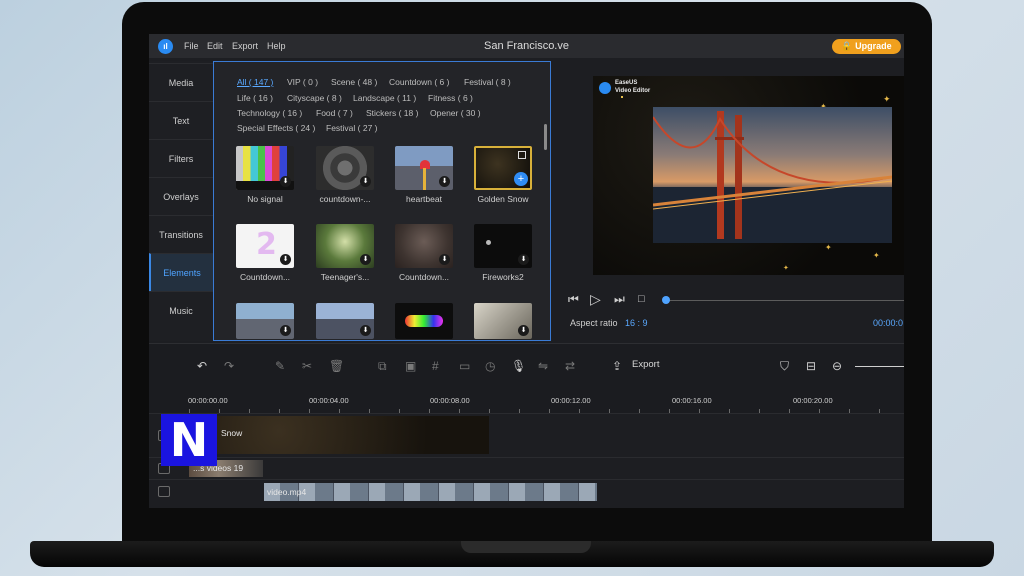 The width and height of the screenshot is (1024, 576). I want to click on project-title: San Francisco.ve, so click(526, 46).